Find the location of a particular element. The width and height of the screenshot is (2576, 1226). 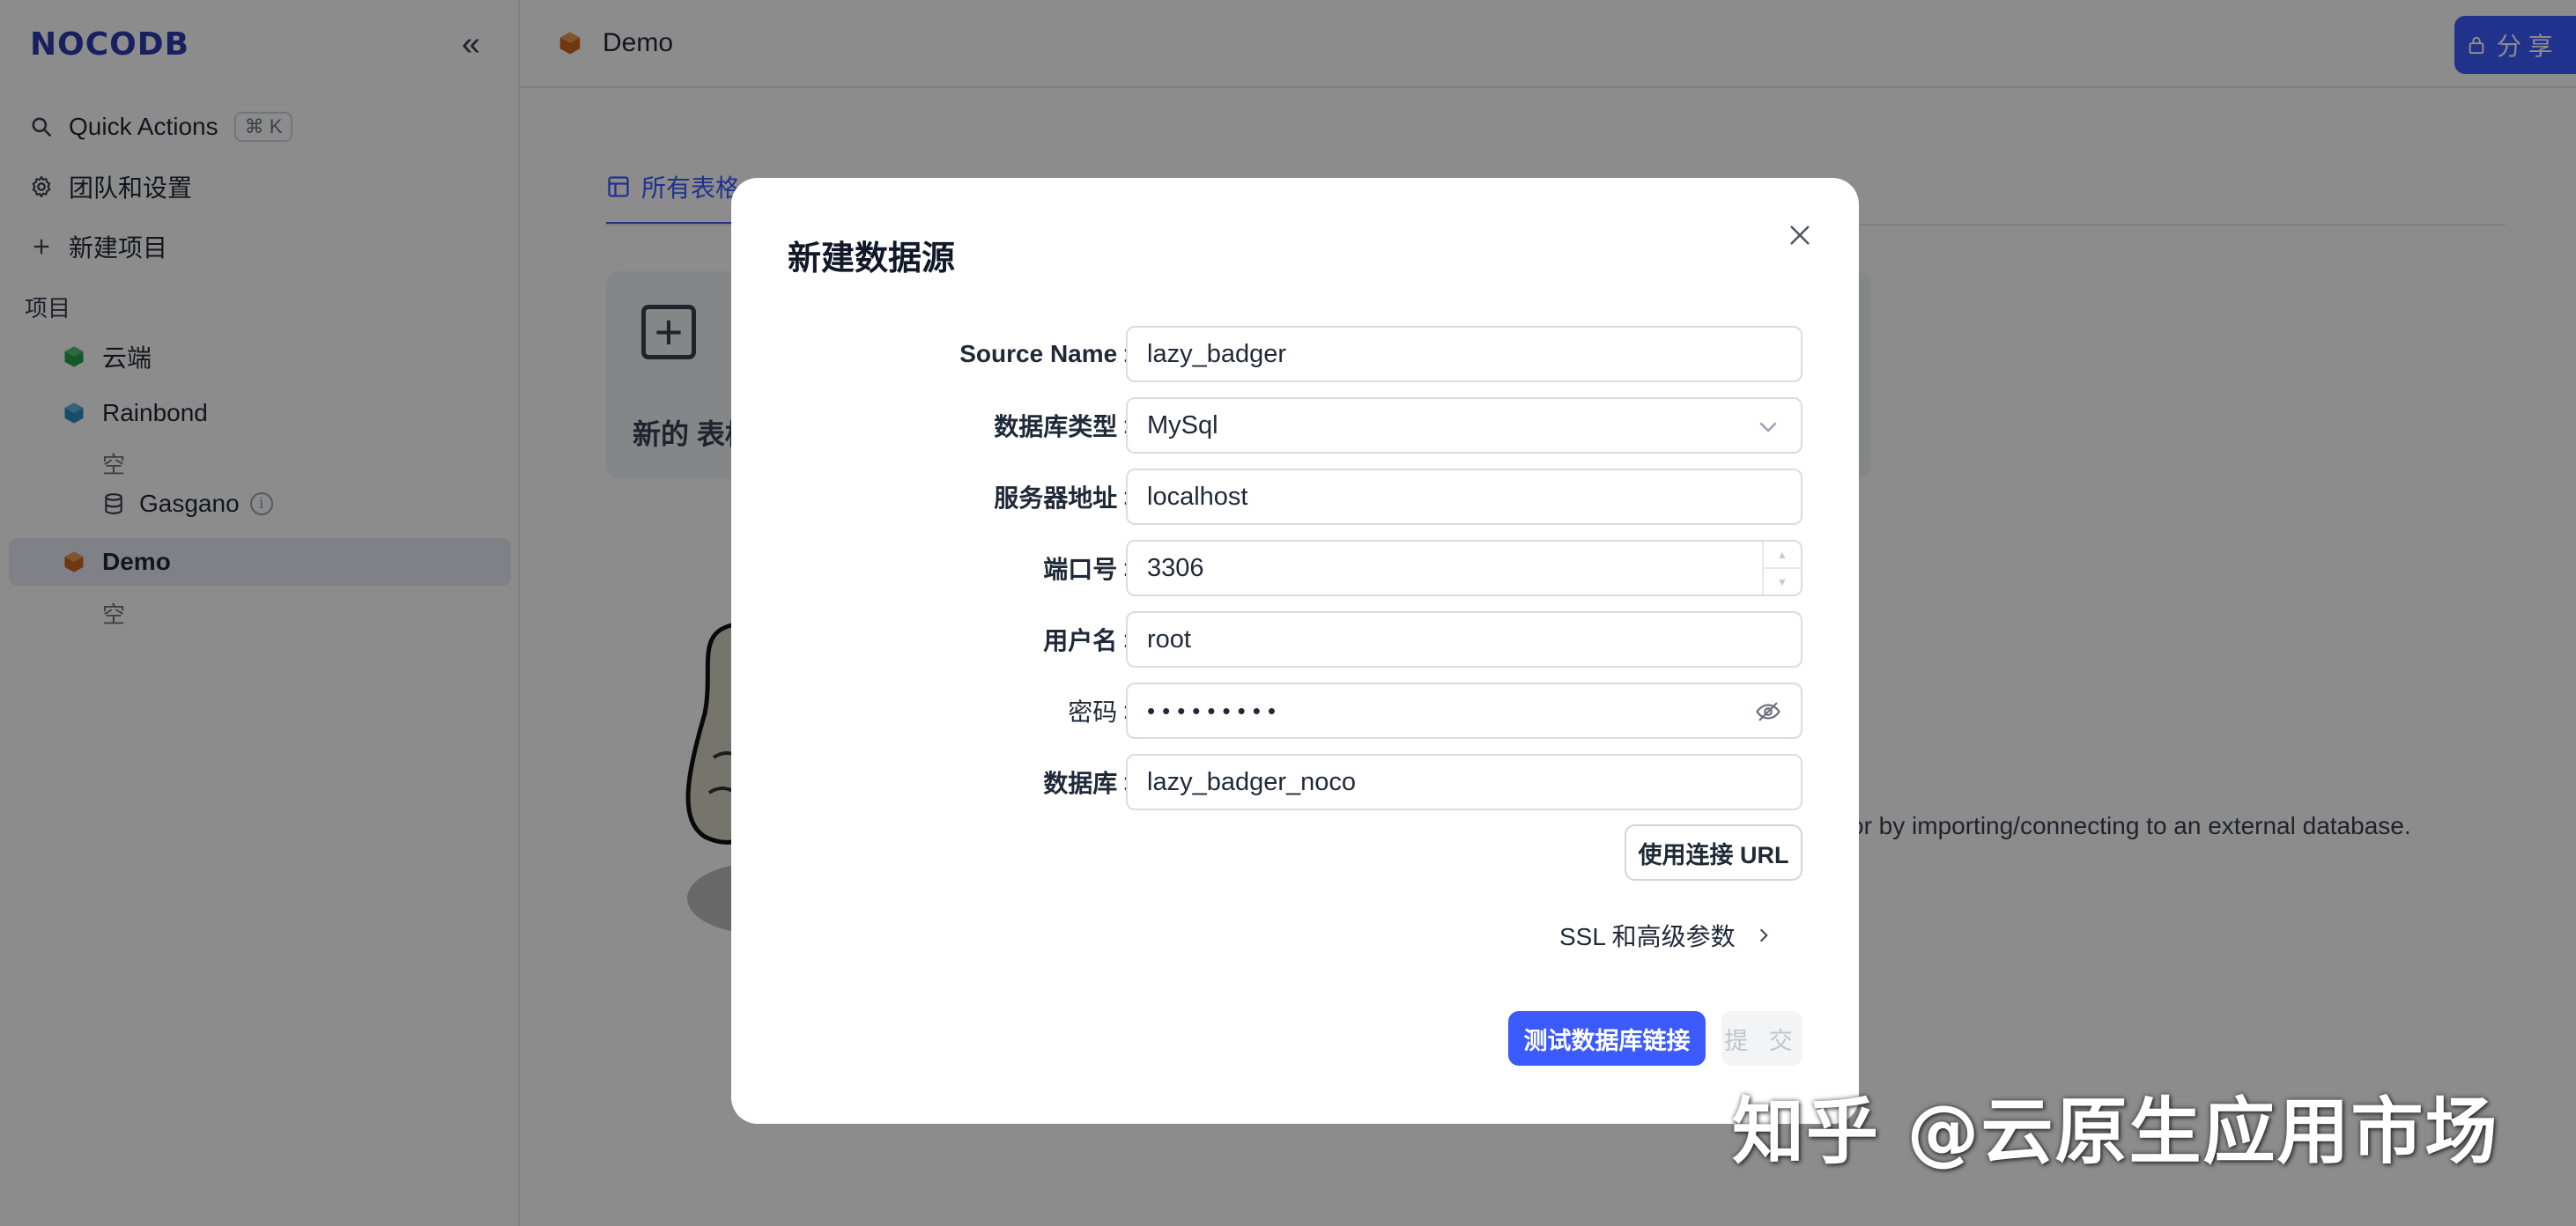

input-value: lazy_badger_noco is located at coordinates (1252, 781).